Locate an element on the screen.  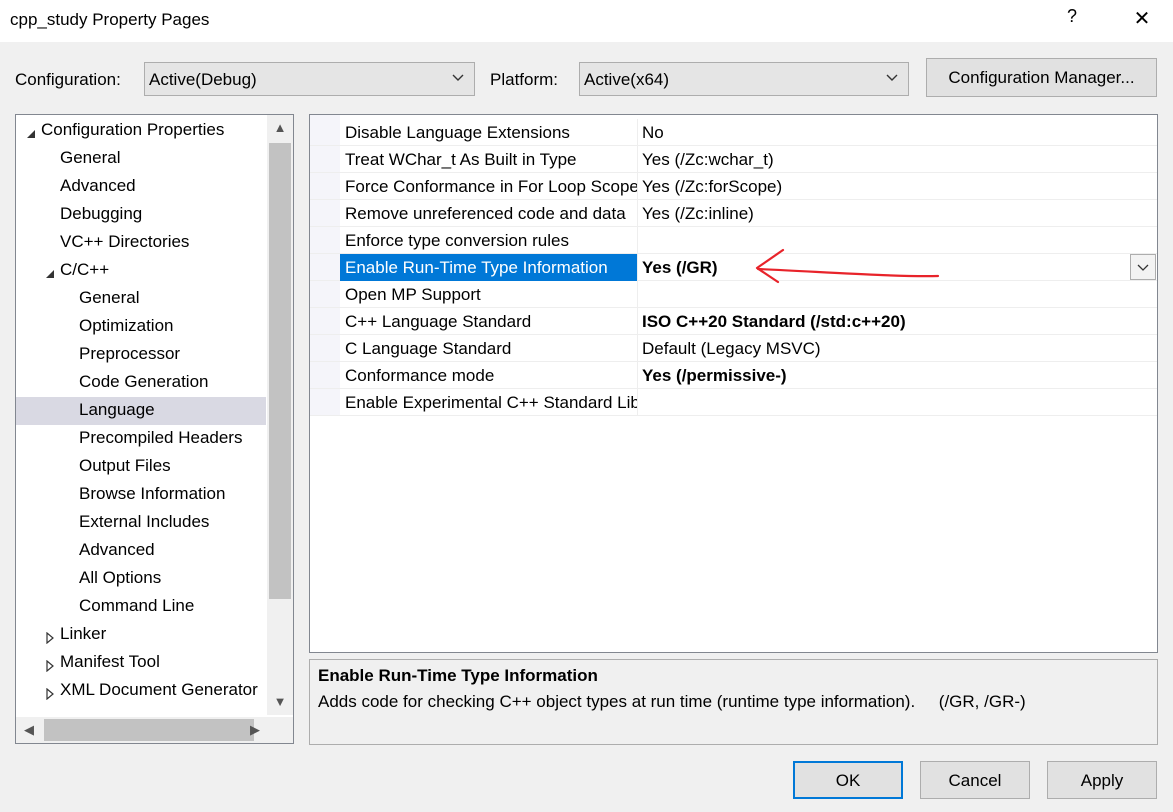
property-value: ISO C++20 Standard (/std:c++20) is located at coordinates (897, 321).